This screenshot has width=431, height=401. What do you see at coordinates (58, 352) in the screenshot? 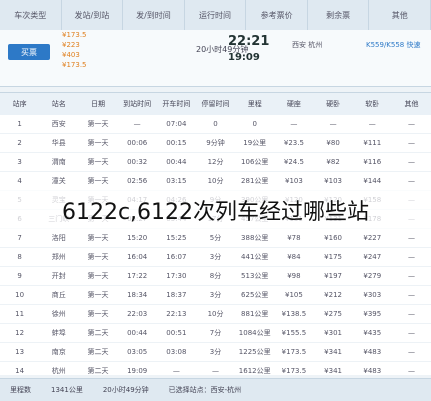
I see `table-cell: 南京` at bounding box center [58, 352].